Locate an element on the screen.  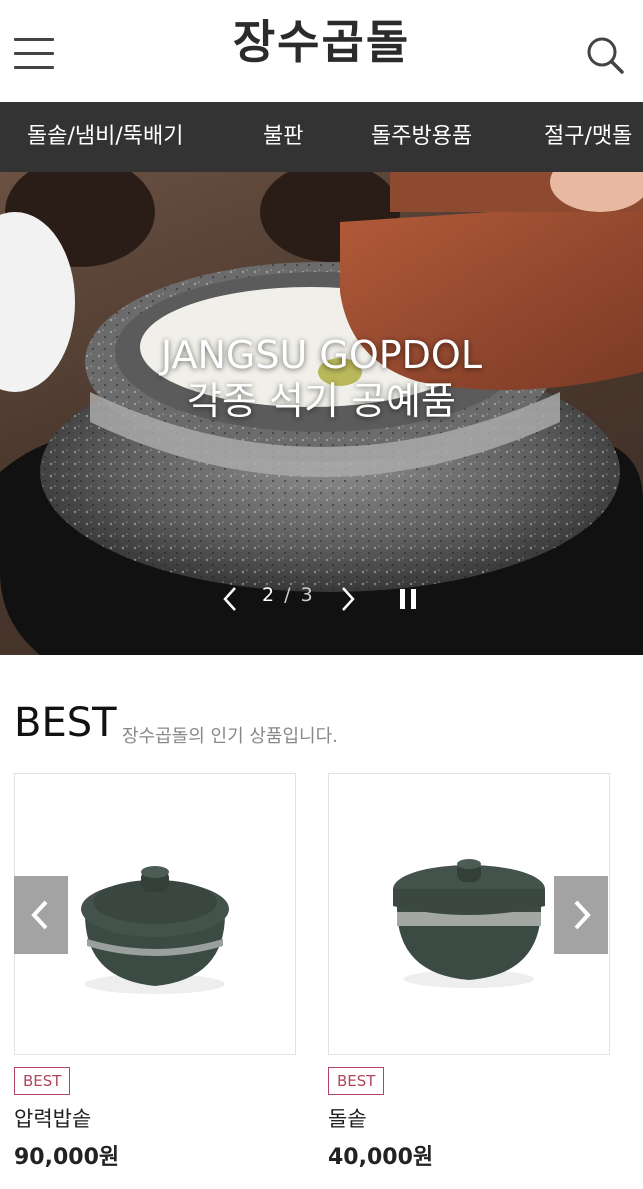
carousel-next-button is located at coordinates (581, 915).